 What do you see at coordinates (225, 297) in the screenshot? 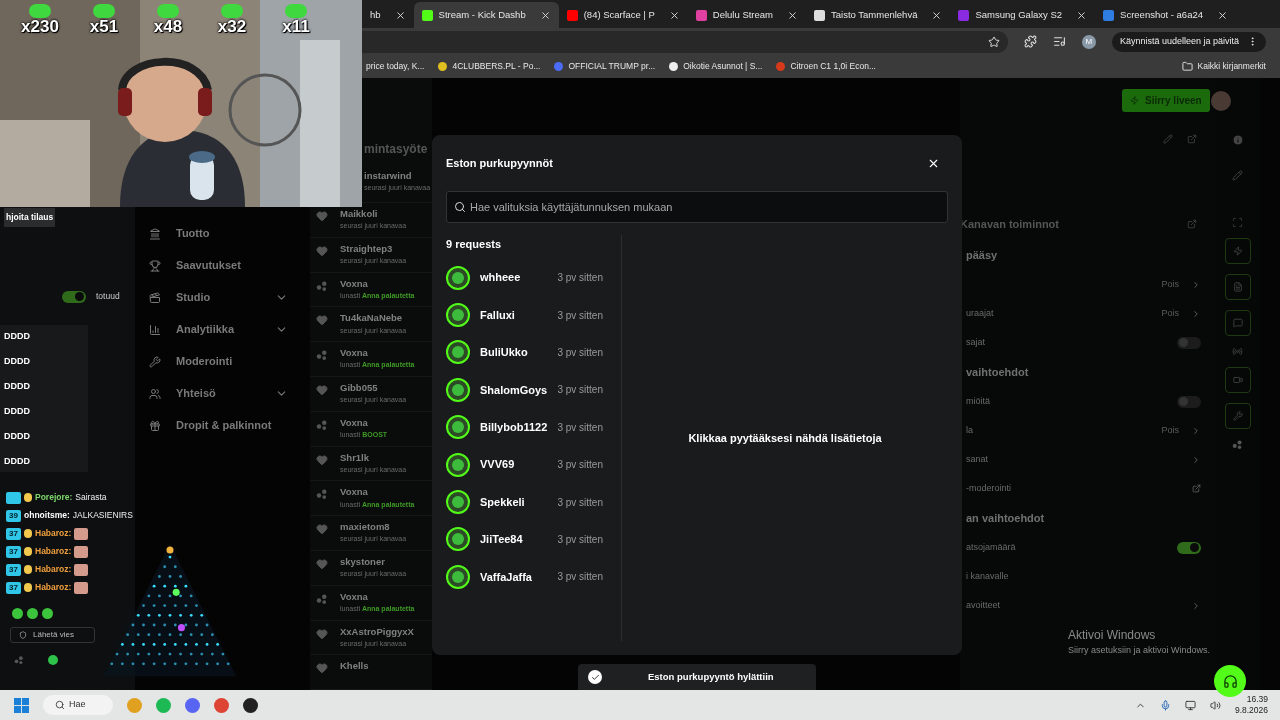
I see `nav-item: Studio` at bounding box center [225, 297].